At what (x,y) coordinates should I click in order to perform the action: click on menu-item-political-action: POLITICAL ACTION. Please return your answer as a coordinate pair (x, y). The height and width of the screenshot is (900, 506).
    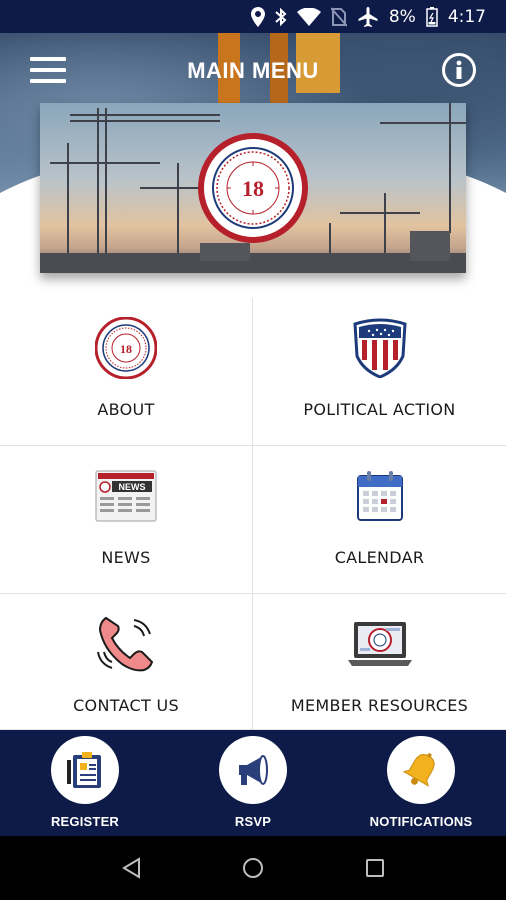
    Looking at the image, I should click on (379, 372).